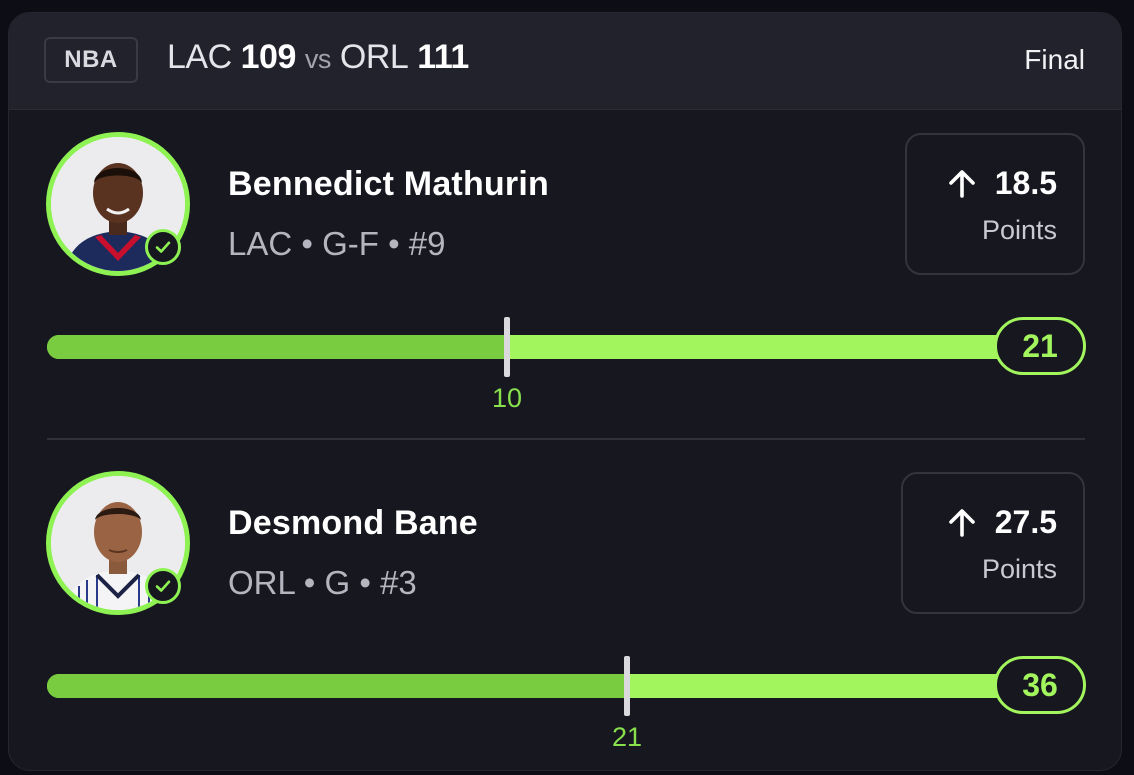  I want to click on player-meta: ORL • G • #3, so click(322, 582).